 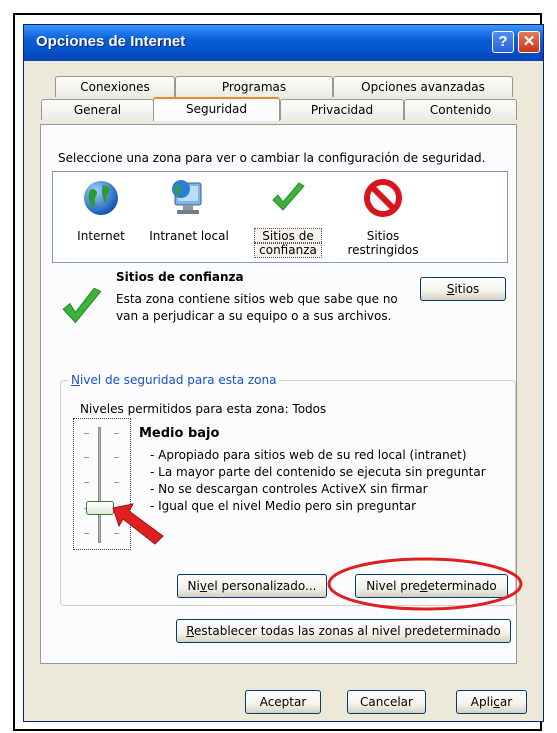 I want to click on legend-mnemonic: N, so click(x=75, y=380).